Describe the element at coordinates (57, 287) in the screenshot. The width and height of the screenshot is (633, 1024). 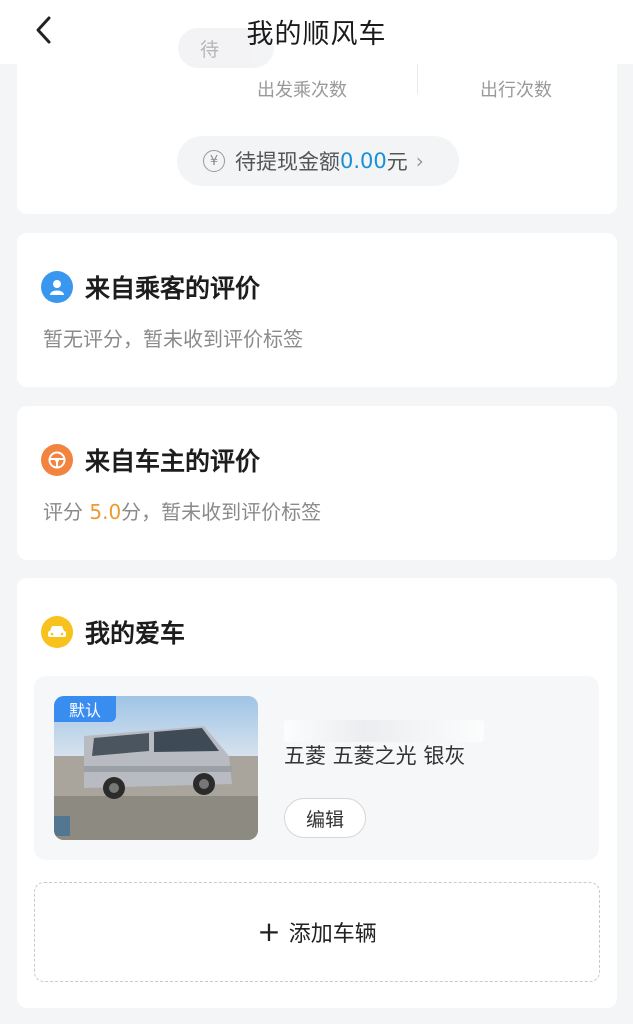
I see `person-icon` at that location.